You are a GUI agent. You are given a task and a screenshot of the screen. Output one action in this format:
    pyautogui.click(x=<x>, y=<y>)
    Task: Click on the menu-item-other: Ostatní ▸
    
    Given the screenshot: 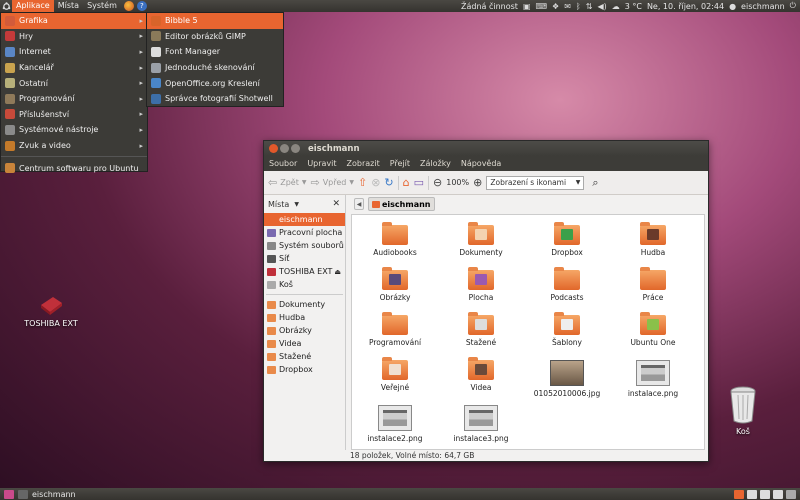 What is the action you would take?
    pyautogui.click(x=74, y=83)
    